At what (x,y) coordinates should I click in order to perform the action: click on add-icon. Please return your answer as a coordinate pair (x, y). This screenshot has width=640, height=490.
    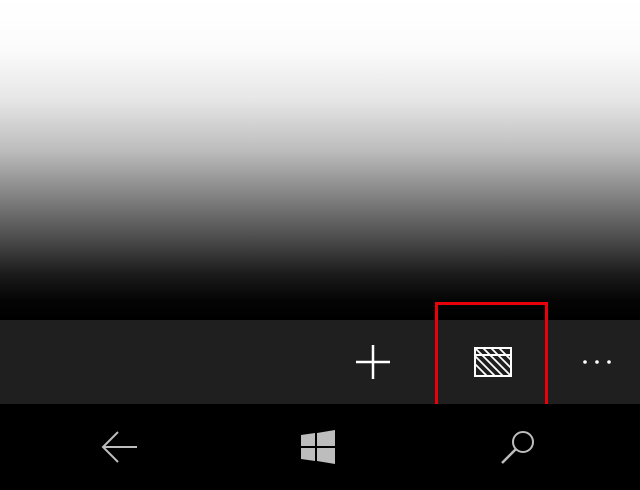
    Looking at the image, I should click on (373, 362).